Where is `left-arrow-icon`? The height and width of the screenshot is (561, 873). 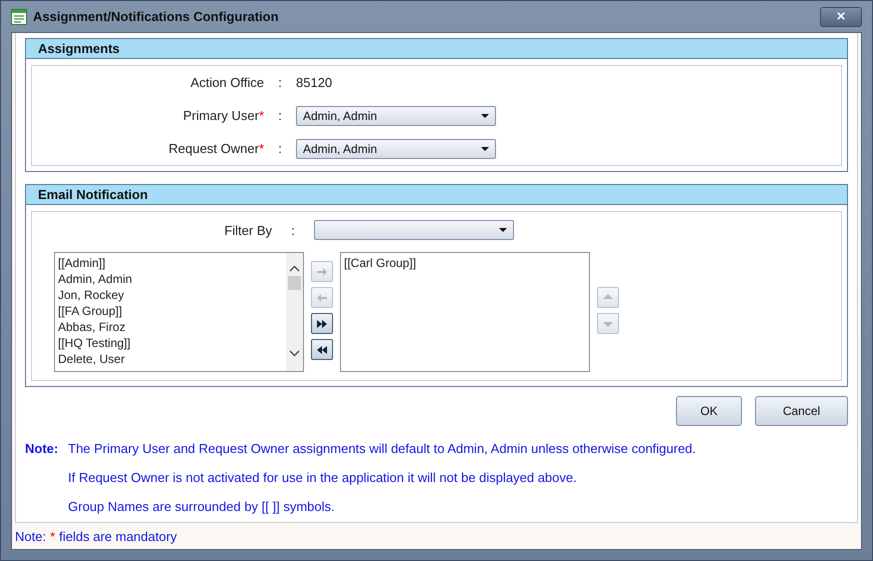
left-arrow-icon is located at coordinates (322, 298).